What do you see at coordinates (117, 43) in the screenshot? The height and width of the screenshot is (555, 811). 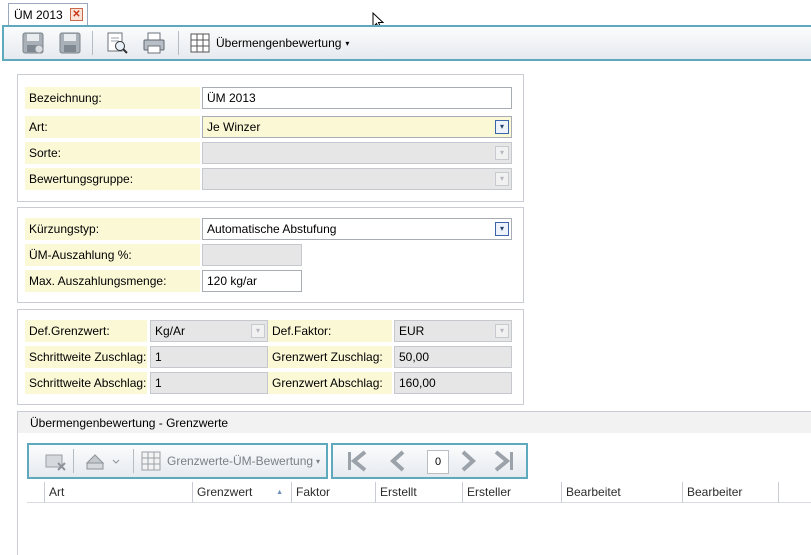 I see `print-preview-icon` at bounding box center [117, 43].